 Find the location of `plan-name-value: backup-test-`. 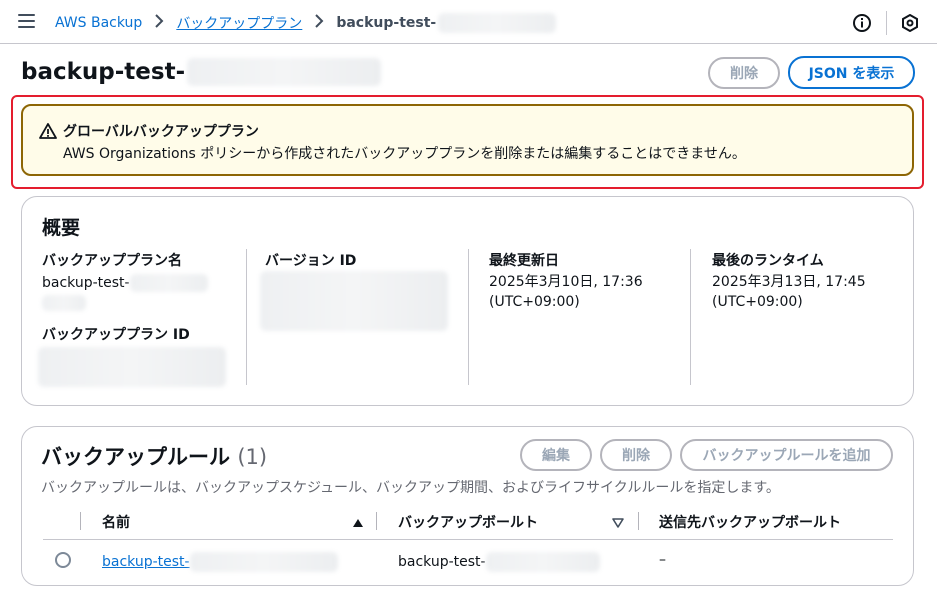

plan-name-value: backup-test- is located at coordinates (125, 293).